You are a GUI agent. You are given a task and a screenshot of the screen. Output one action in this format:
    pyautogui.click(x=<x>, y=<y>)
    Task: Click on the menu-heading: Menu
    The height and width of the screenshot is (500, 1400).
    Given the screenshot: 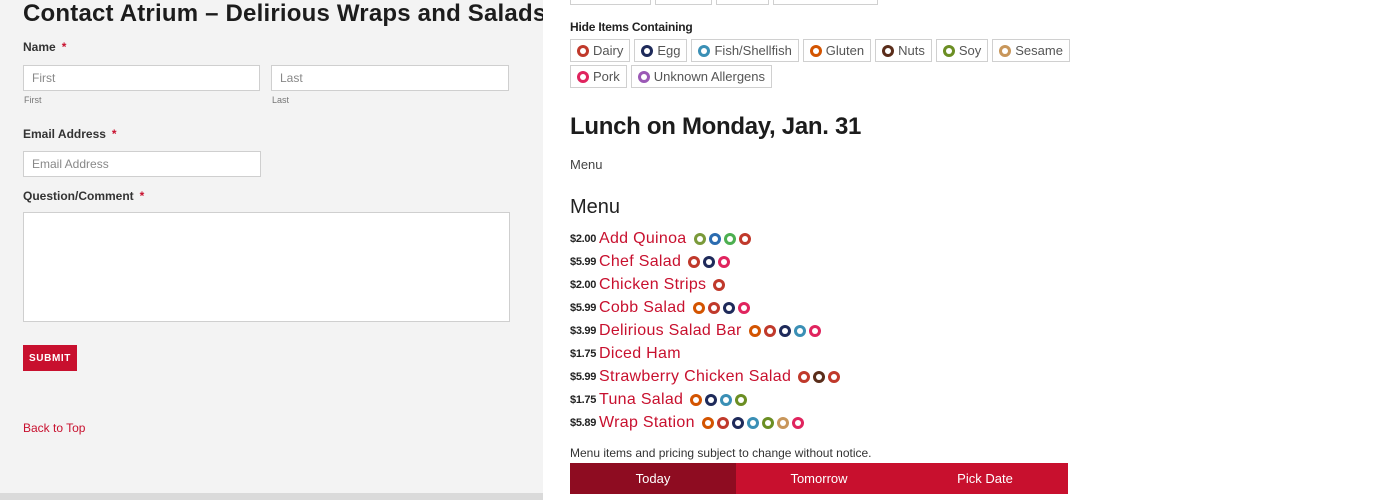 What is the action you would take?
    pyautogui.click(x=595, y=207)
    